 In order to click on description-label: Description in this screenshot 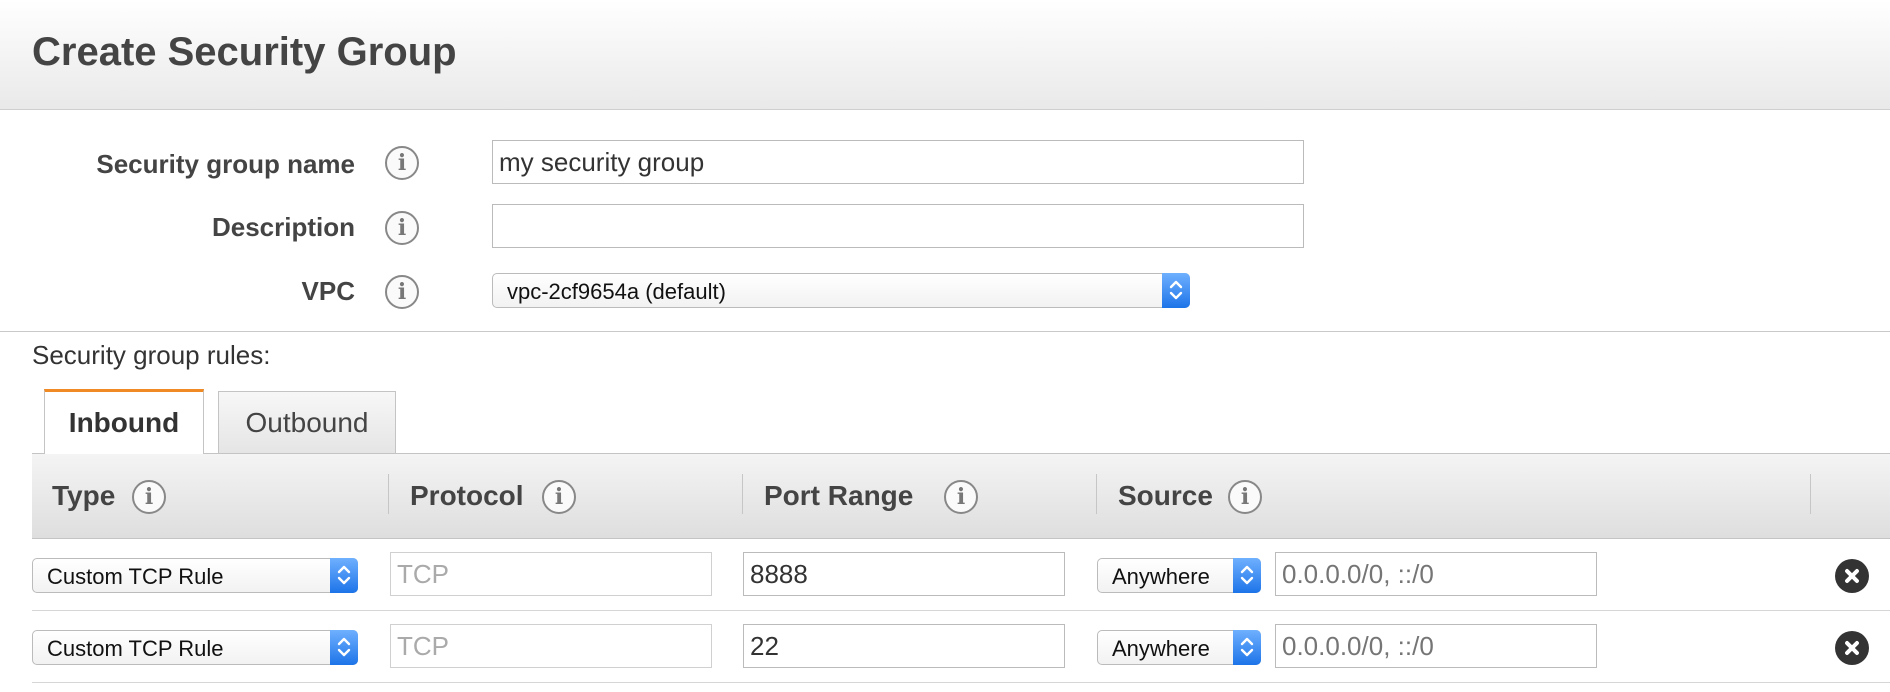, I will do `click(283, 227)`.